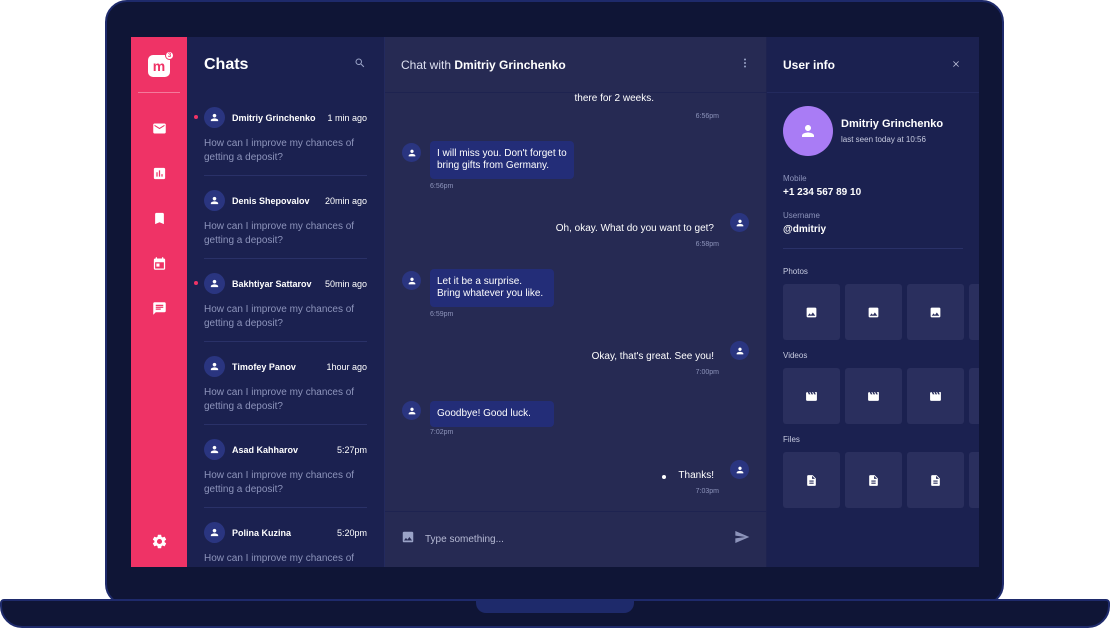  Describe the element at coordinates (159, 92) in the screenshot. I see `sidebar-divider` at that location.